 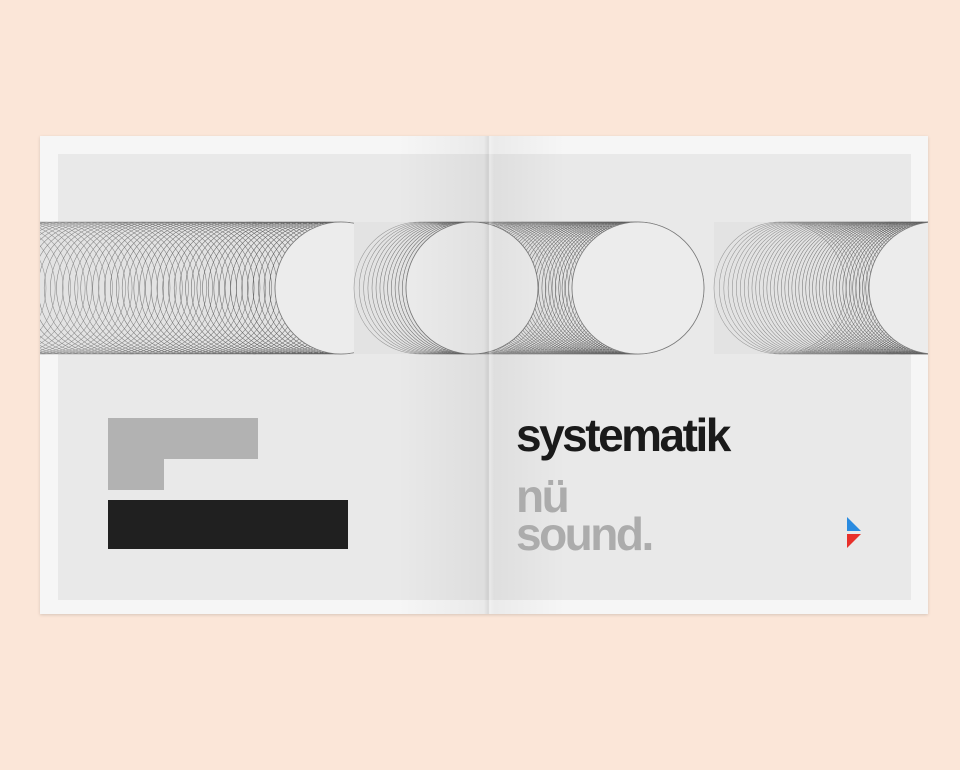 I want to click on album-subtitle: nü sound., so click(x=585, y=516).